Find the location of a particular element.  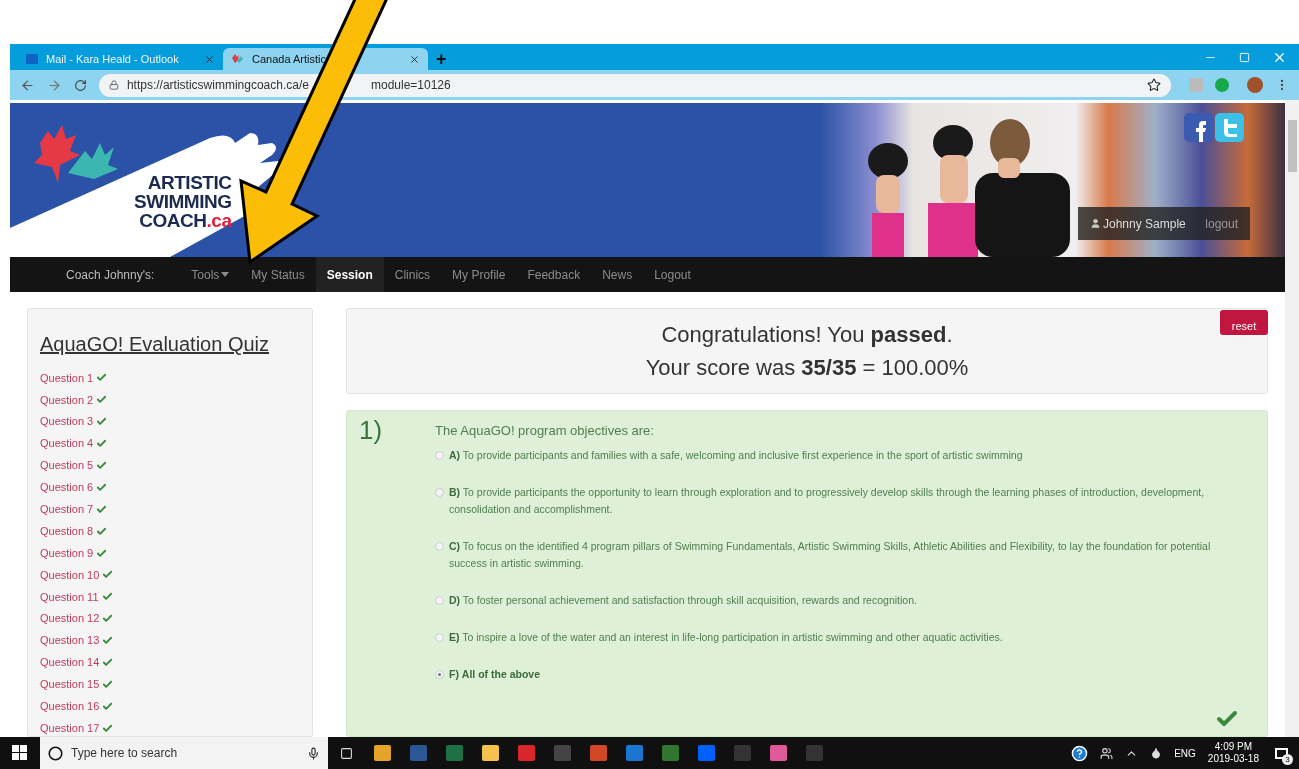

question-link: Question 7 is located at coordinates (67, 509).